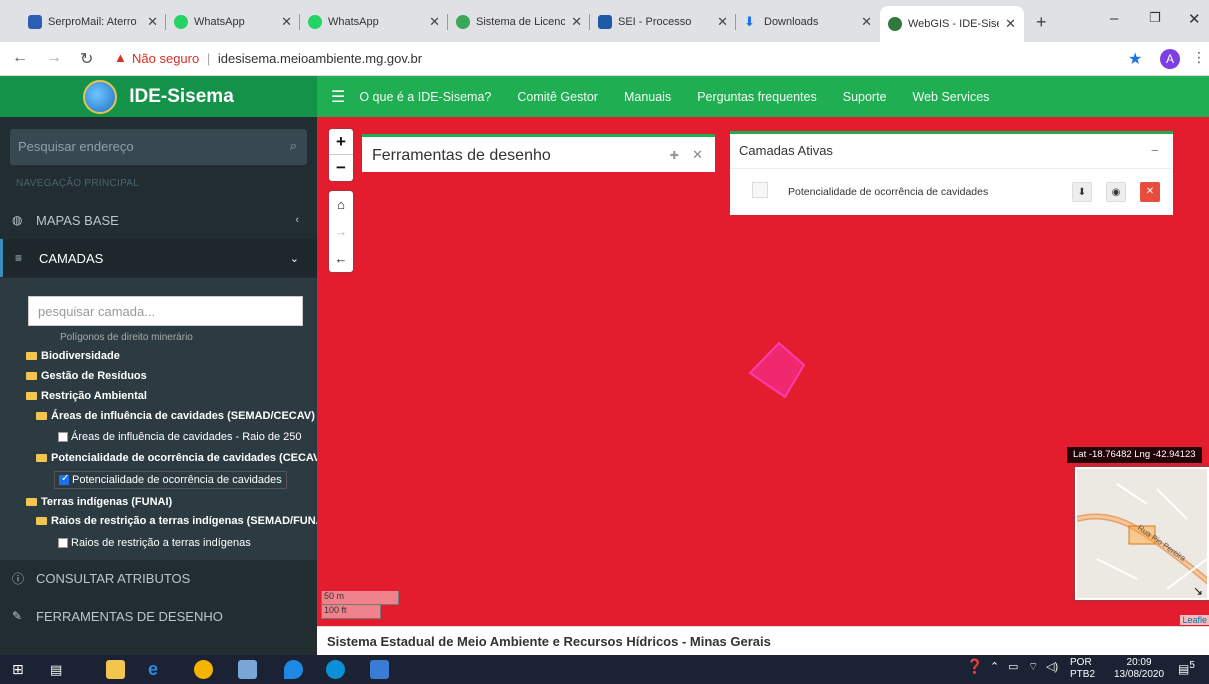  What do you see at coordinates (158, 147) in the screenshot?
I see `address-search-input: Pesquisar endereço ⌕` at bounding box center [158, 147].